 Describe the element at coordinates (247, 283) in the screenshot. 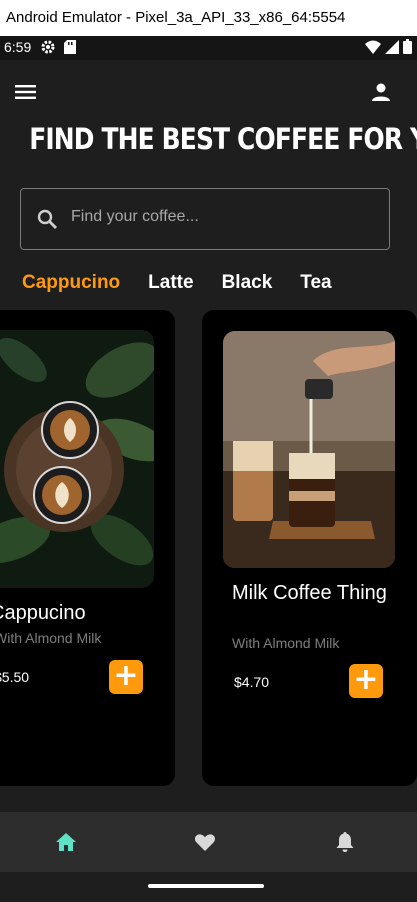

I see `tab-black: Black` at that location.